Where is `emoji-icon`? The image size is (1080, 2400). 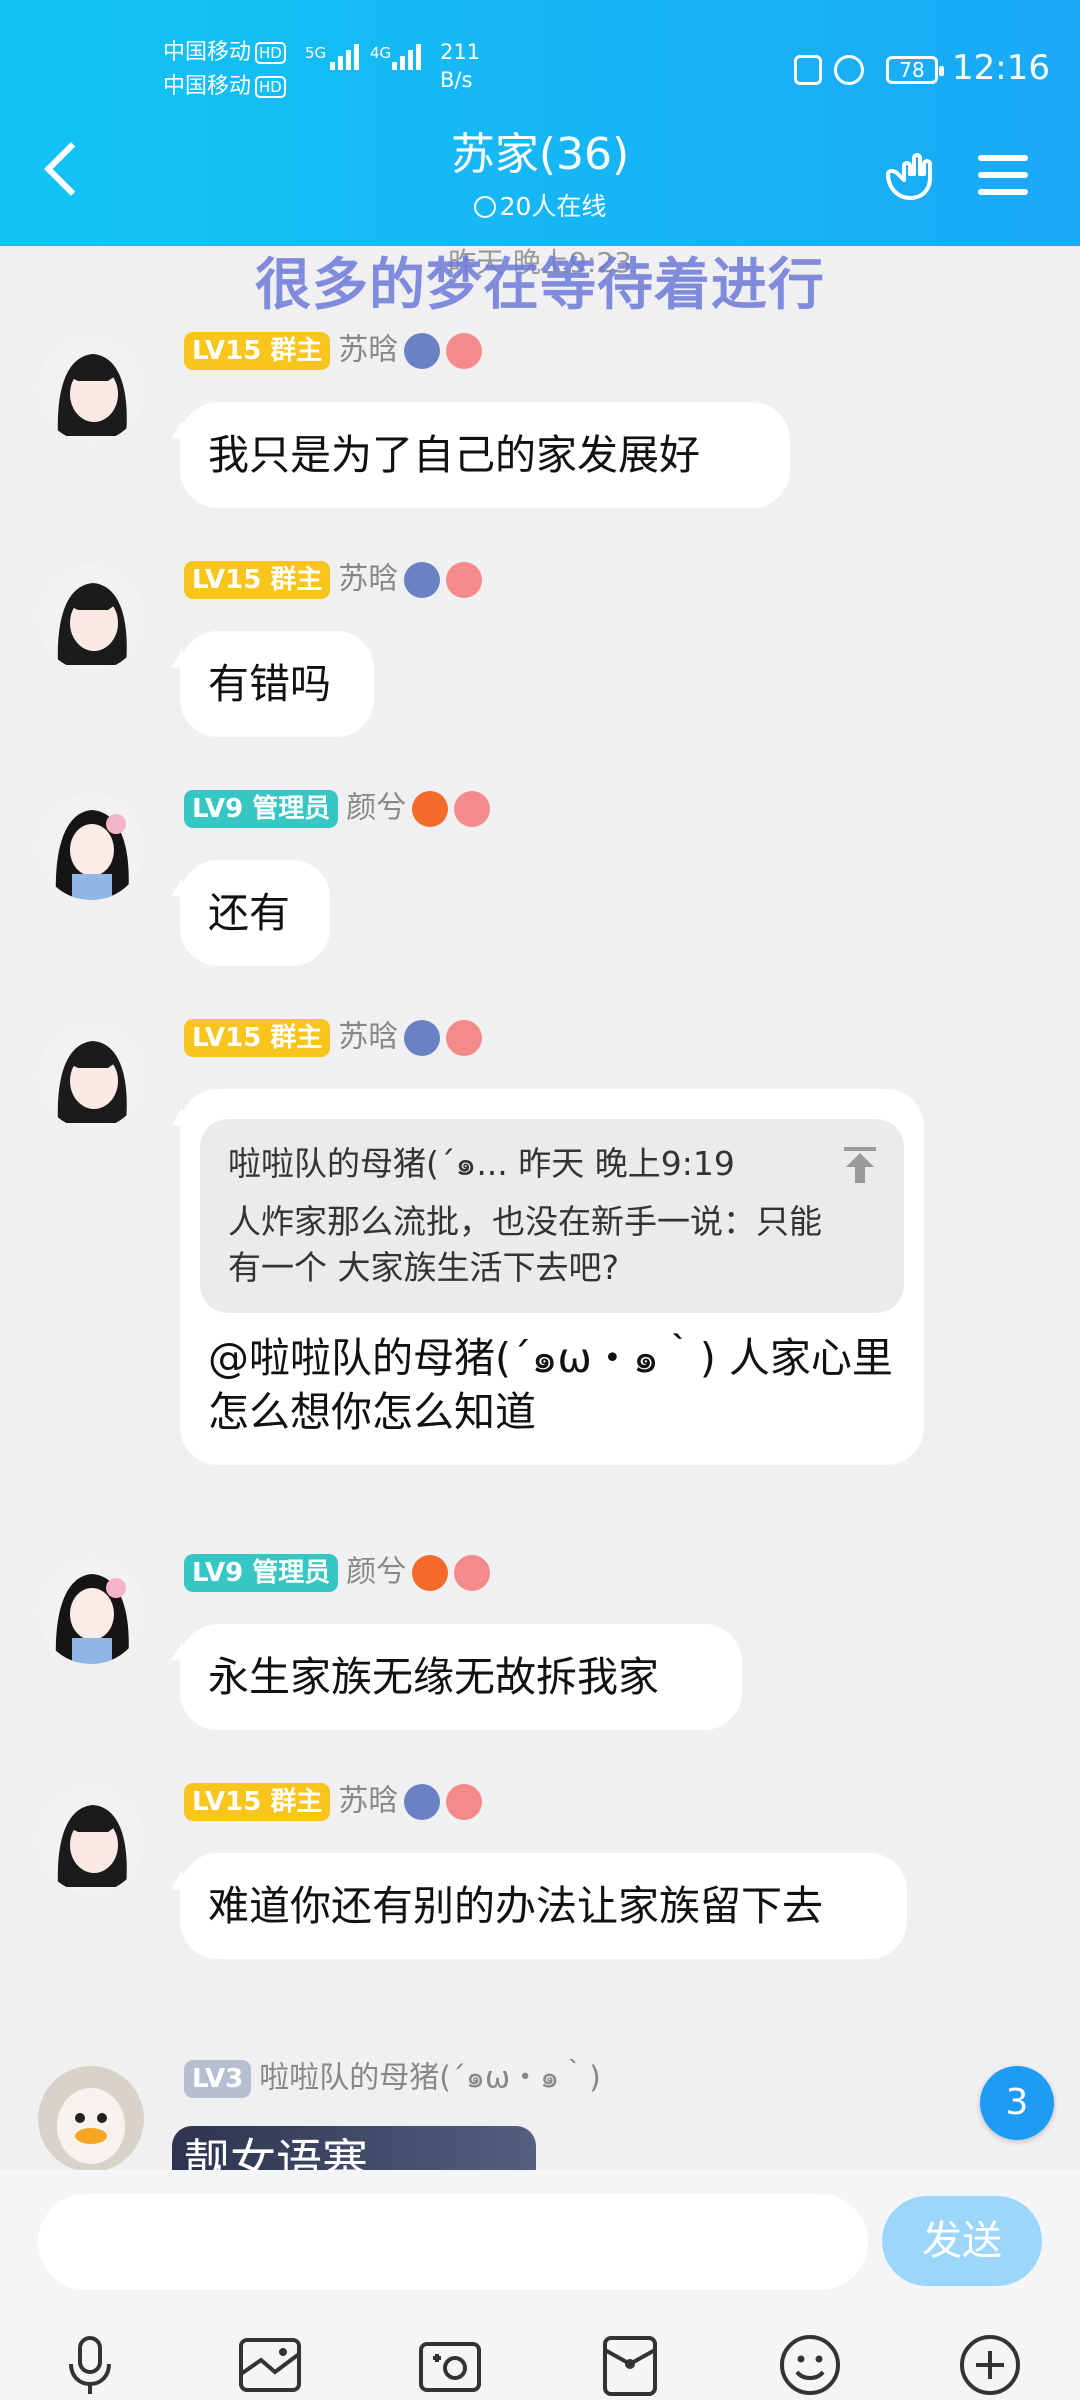 emoji-icon is located at coordinates (810, 2365).